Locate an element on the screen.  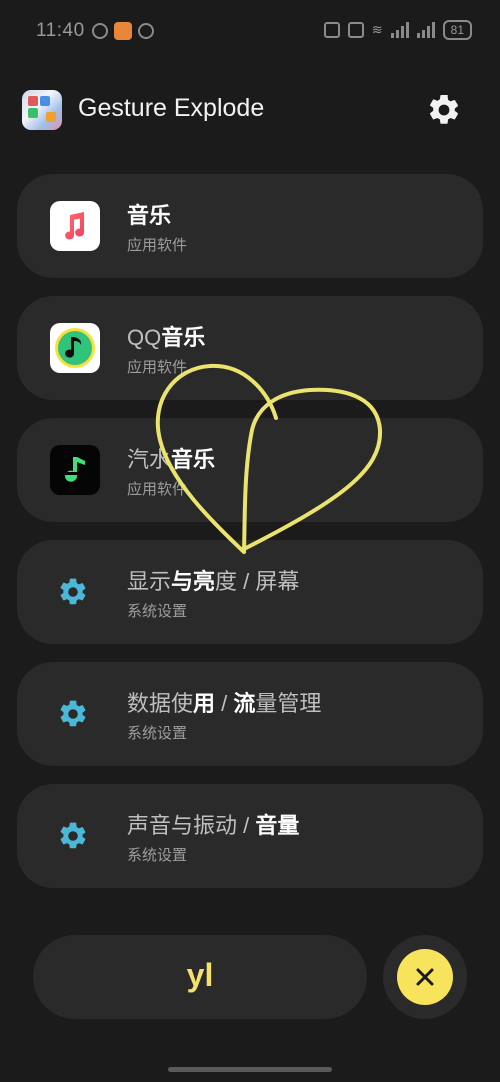
title-match-segment: 与亮 is located at coordinates (193, 581).